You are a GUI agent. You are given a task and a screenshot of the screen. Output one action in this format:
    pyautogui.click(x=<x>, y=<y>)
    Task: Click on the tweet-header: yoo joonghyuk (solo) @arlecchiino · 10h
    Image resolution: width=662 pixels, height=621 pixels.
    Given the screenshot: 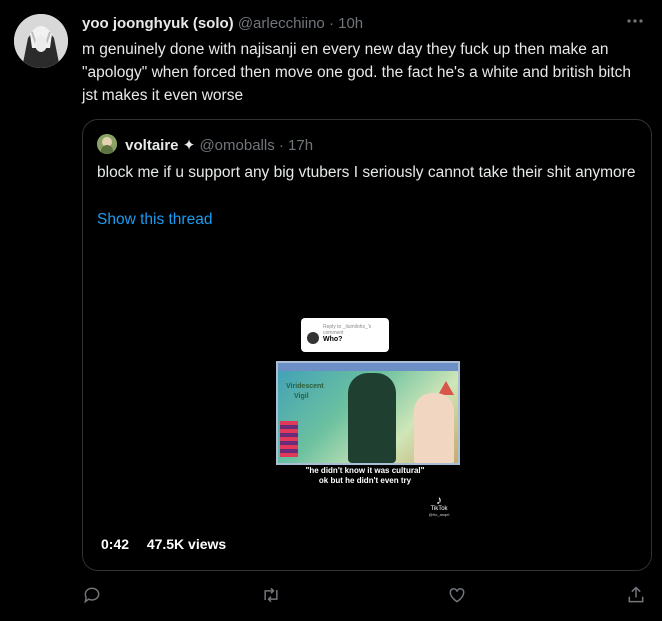 What is the action you would take?
    pyautogui.click(x=222, y=24)
    